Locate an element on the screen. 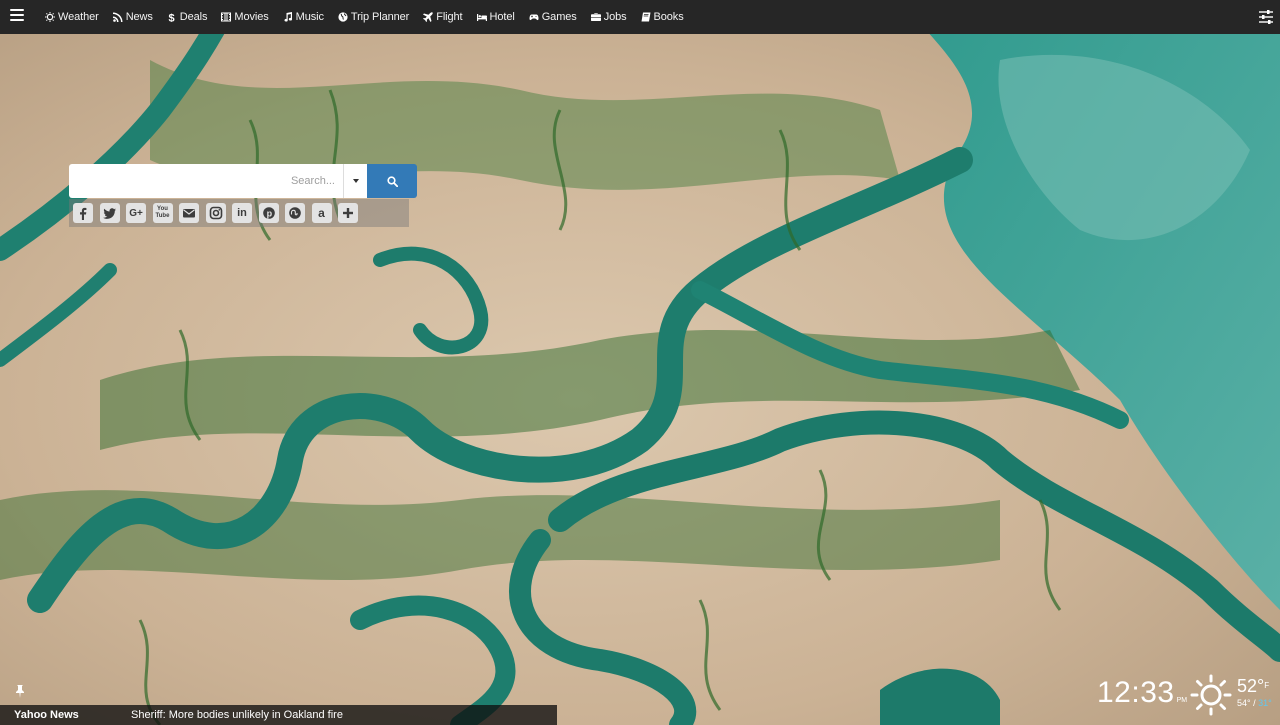  low-temperature: 31° is located at coordinates (1265, 703).